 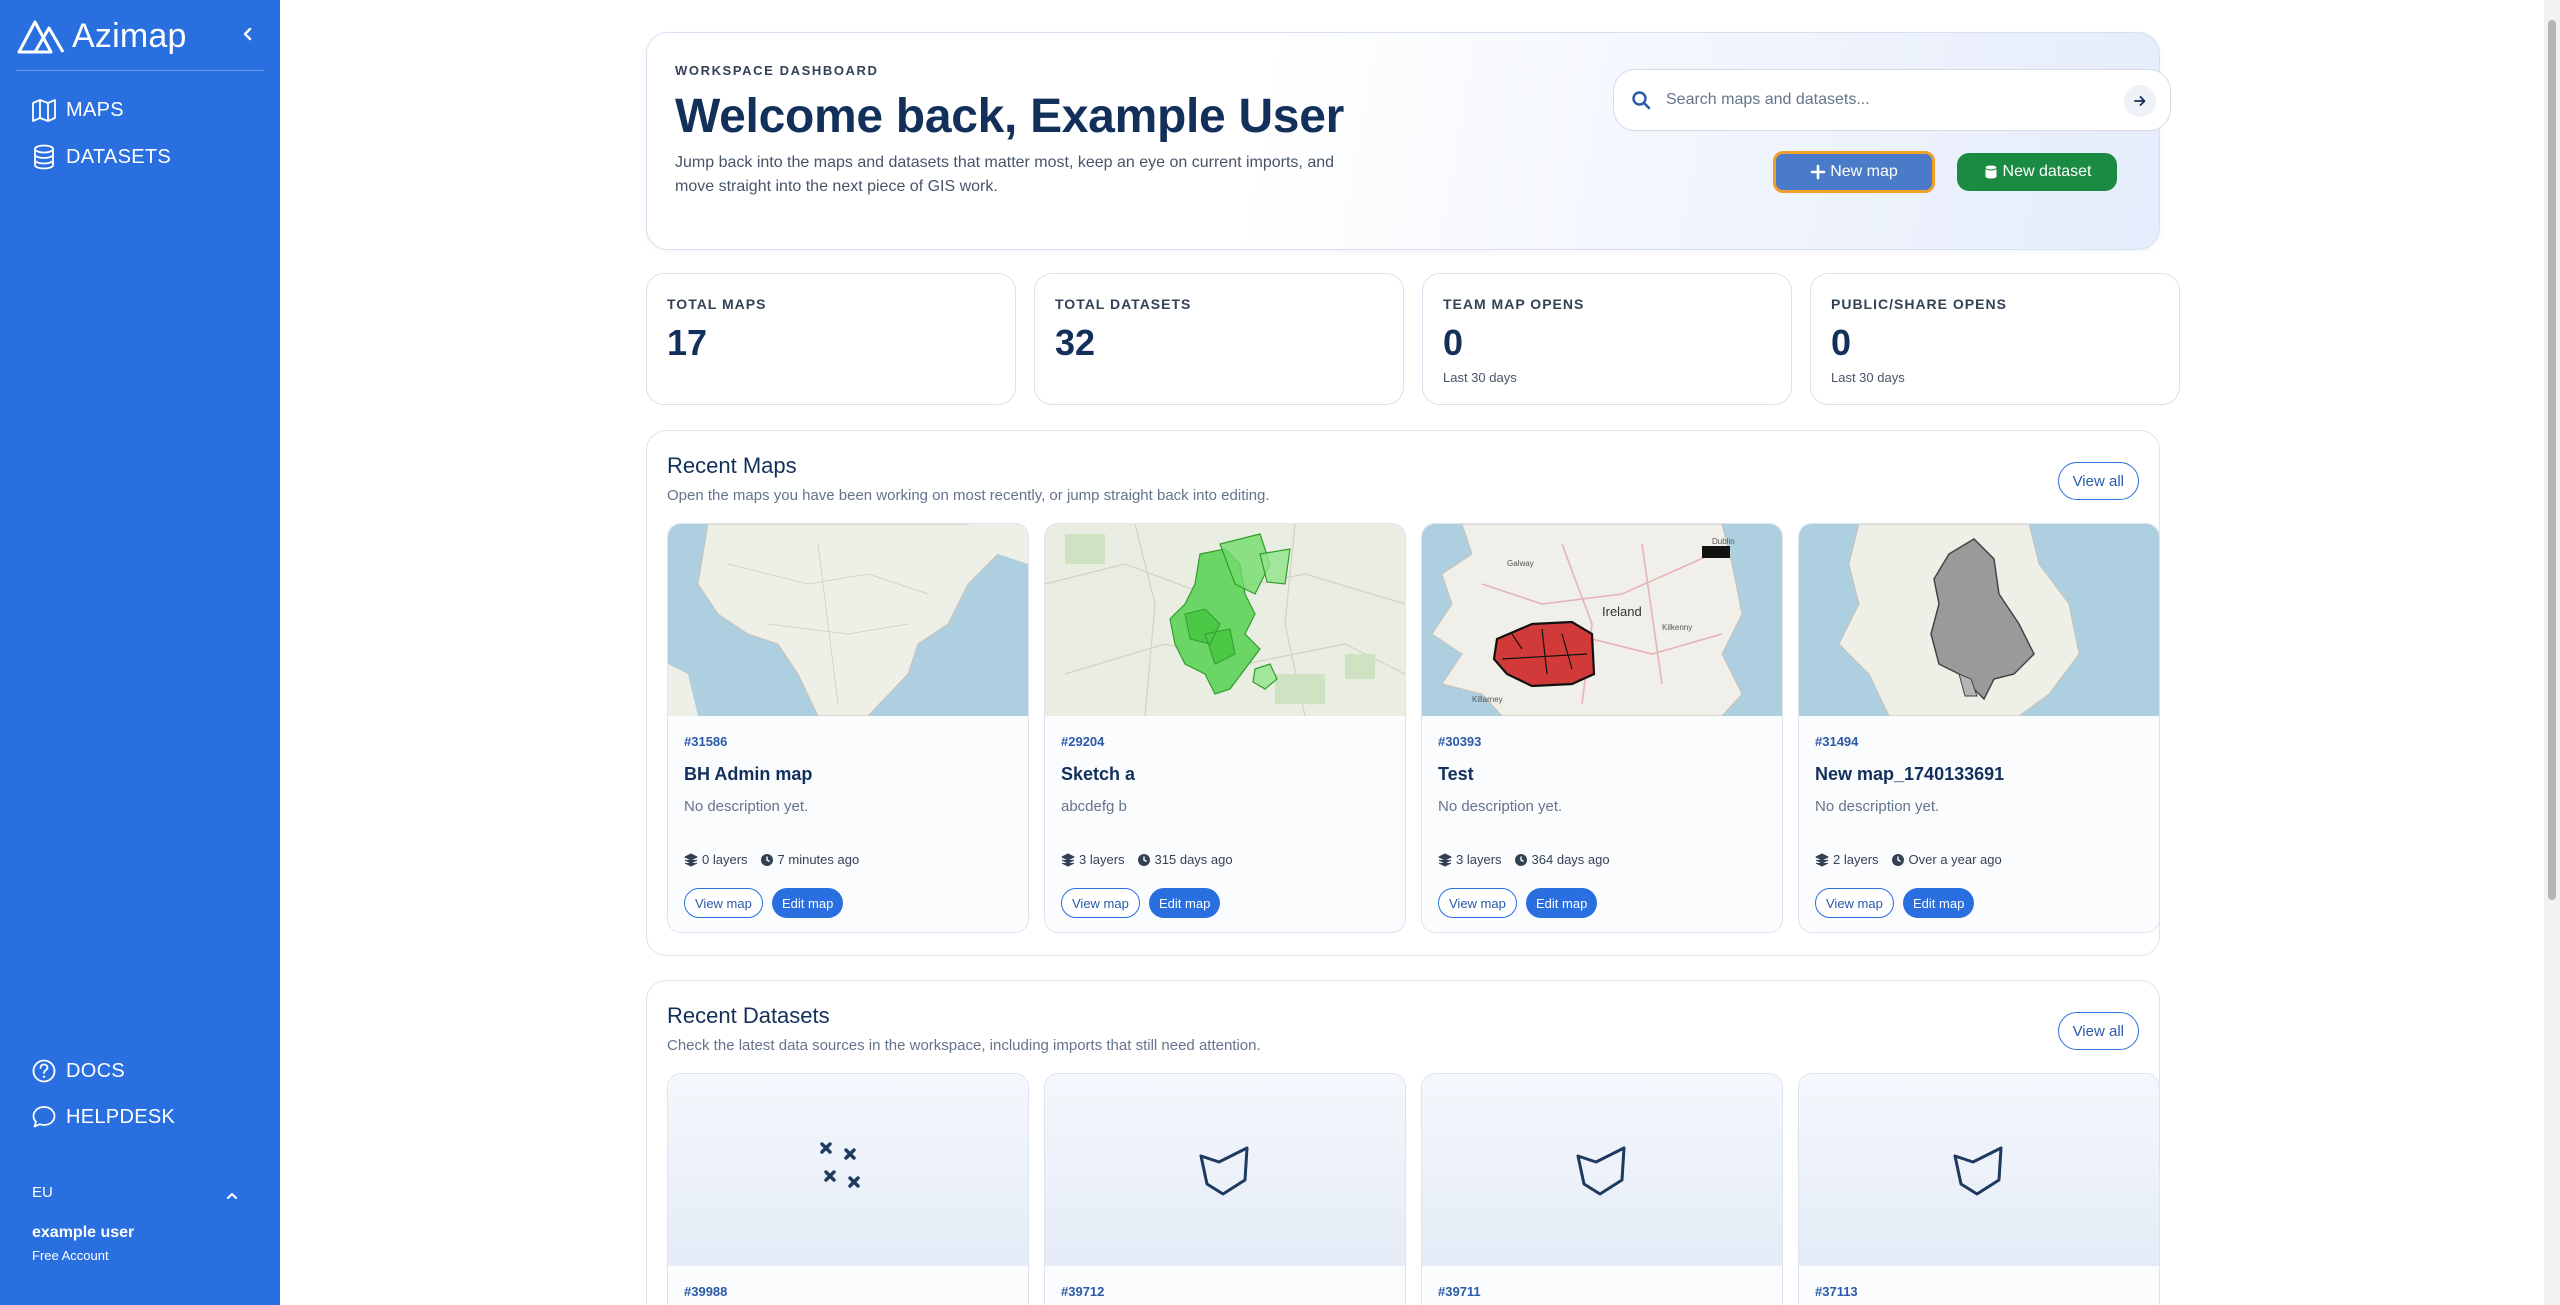 I want to click on new-dataset-button: New dataset, so click(x=2037, y=172).